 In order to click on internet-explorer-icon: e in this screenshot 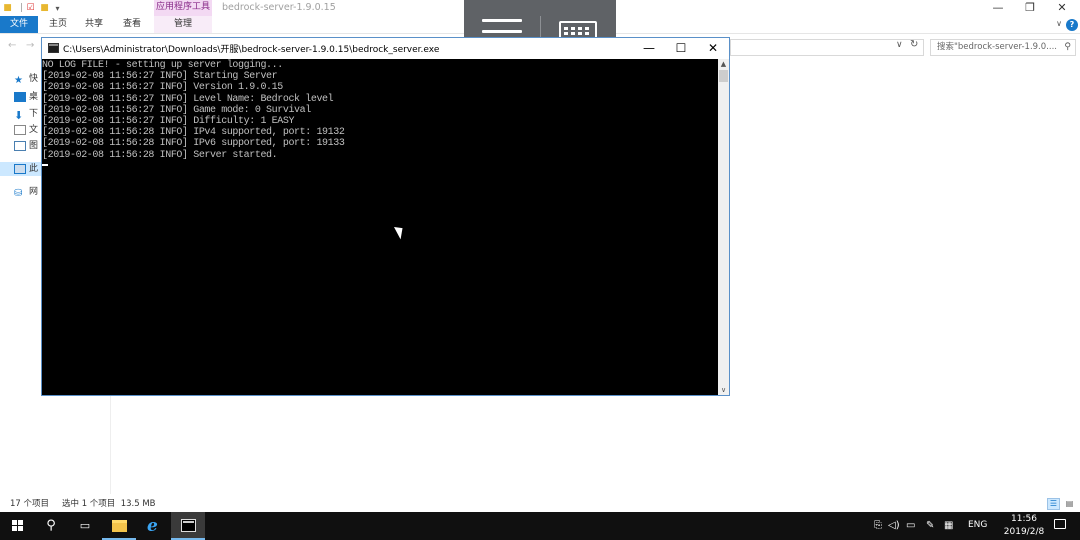, I will do `click(152, 526)`.